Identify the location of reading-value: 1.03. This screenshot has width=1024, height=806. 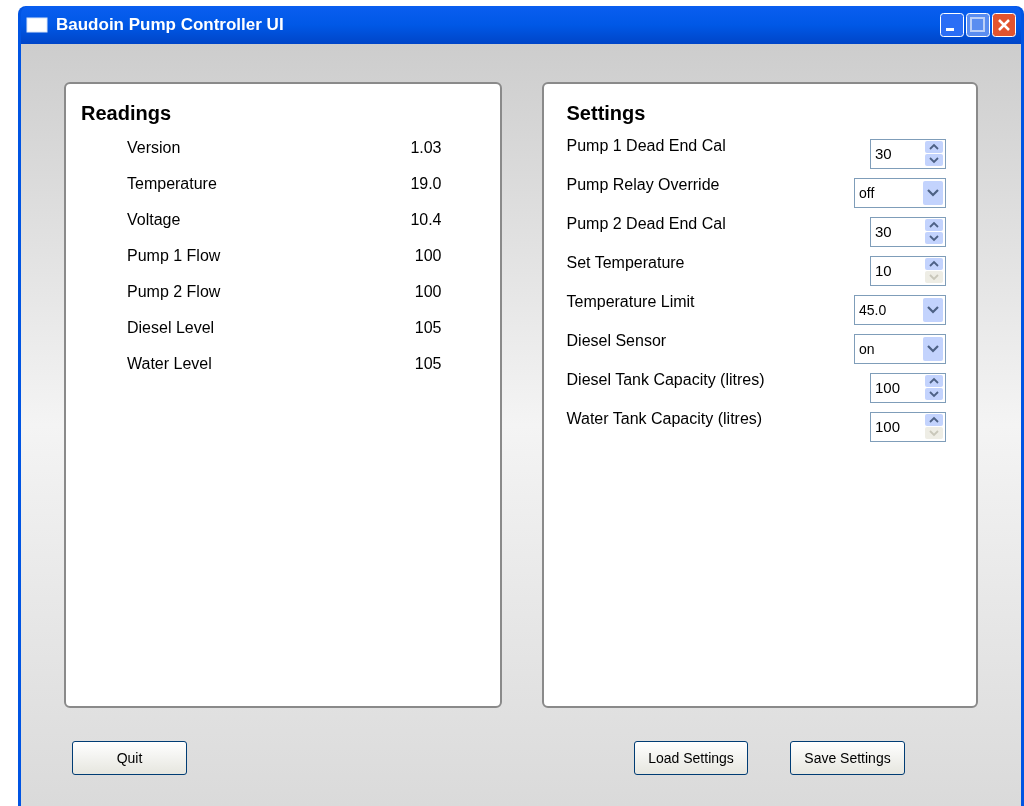
(426, 148).